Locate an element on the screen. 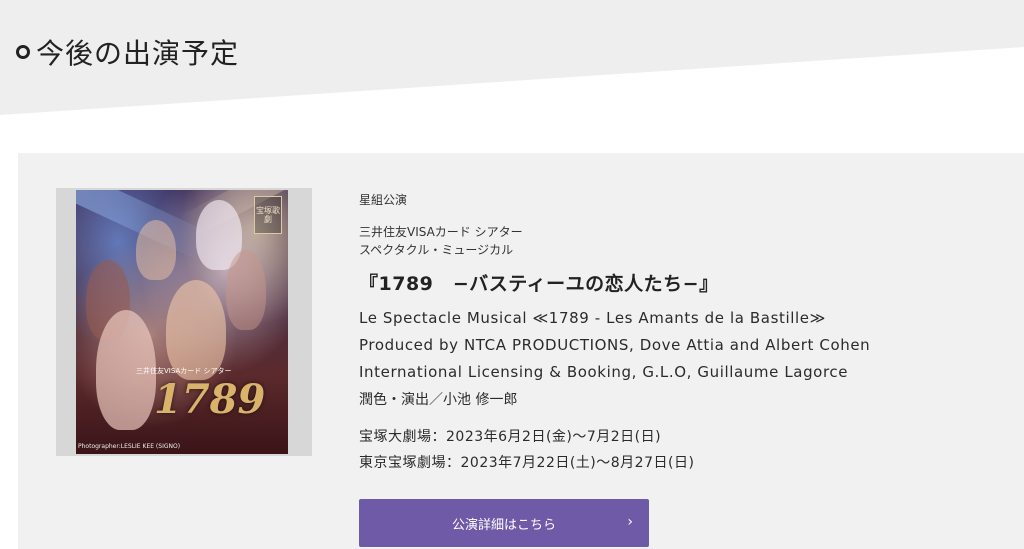  troupe-crest: 宝塚歌劇 is located at coordinates (268, 215).